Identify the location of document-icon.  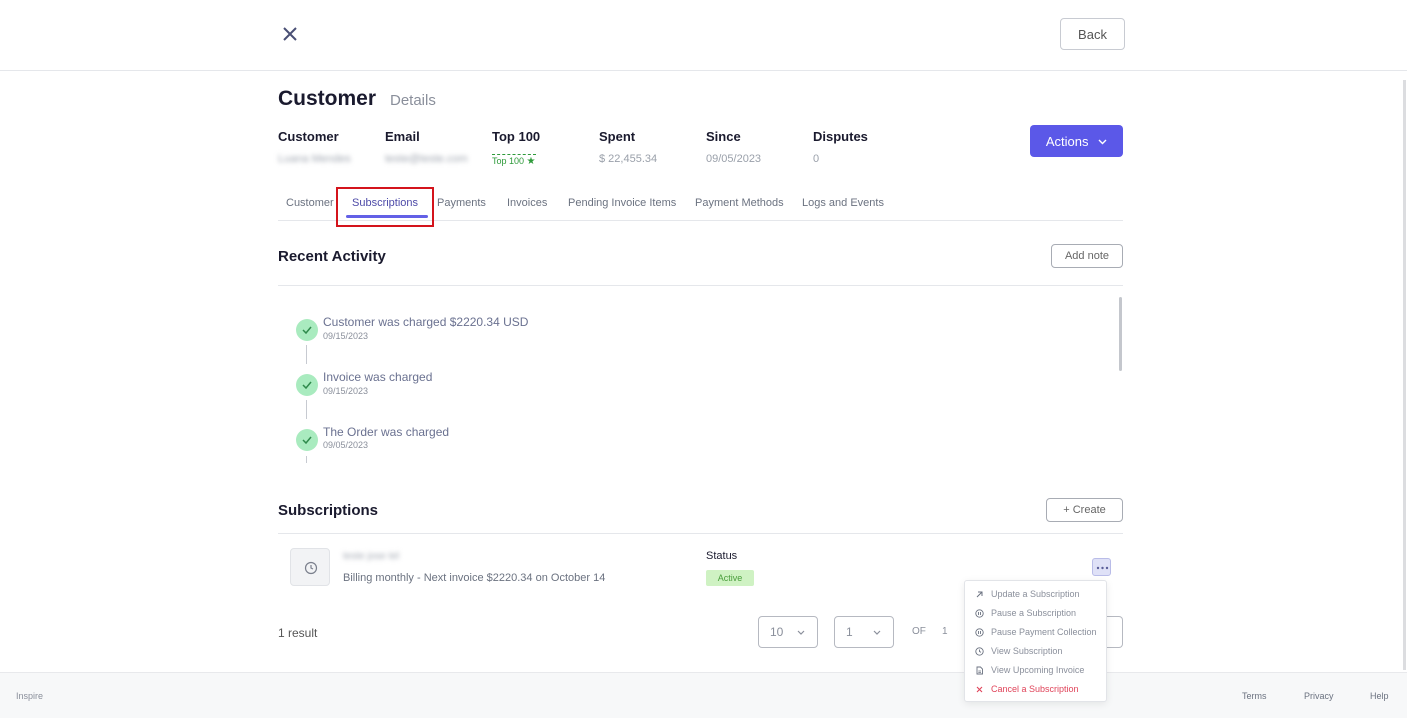
(979, 670).